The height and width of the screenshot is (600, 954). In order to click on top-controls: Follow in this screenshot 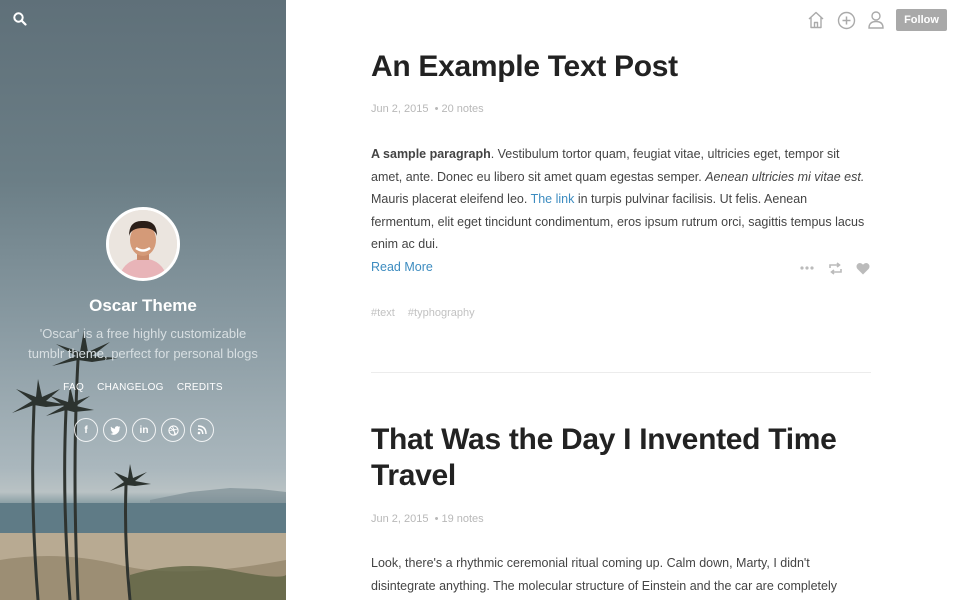, I will do `click(876, 20)`.